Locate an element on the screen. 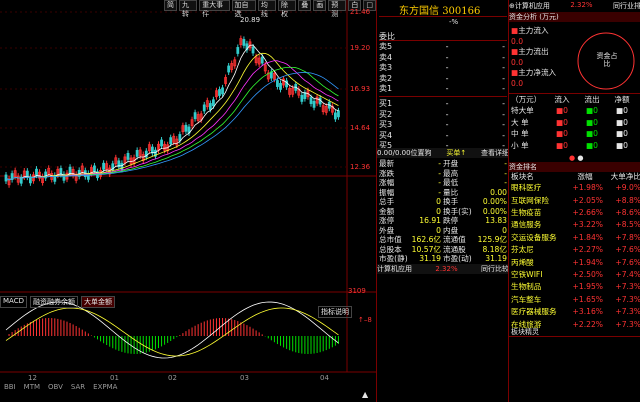  quote-label: 涨跌 is located at coordinates (387, 173).